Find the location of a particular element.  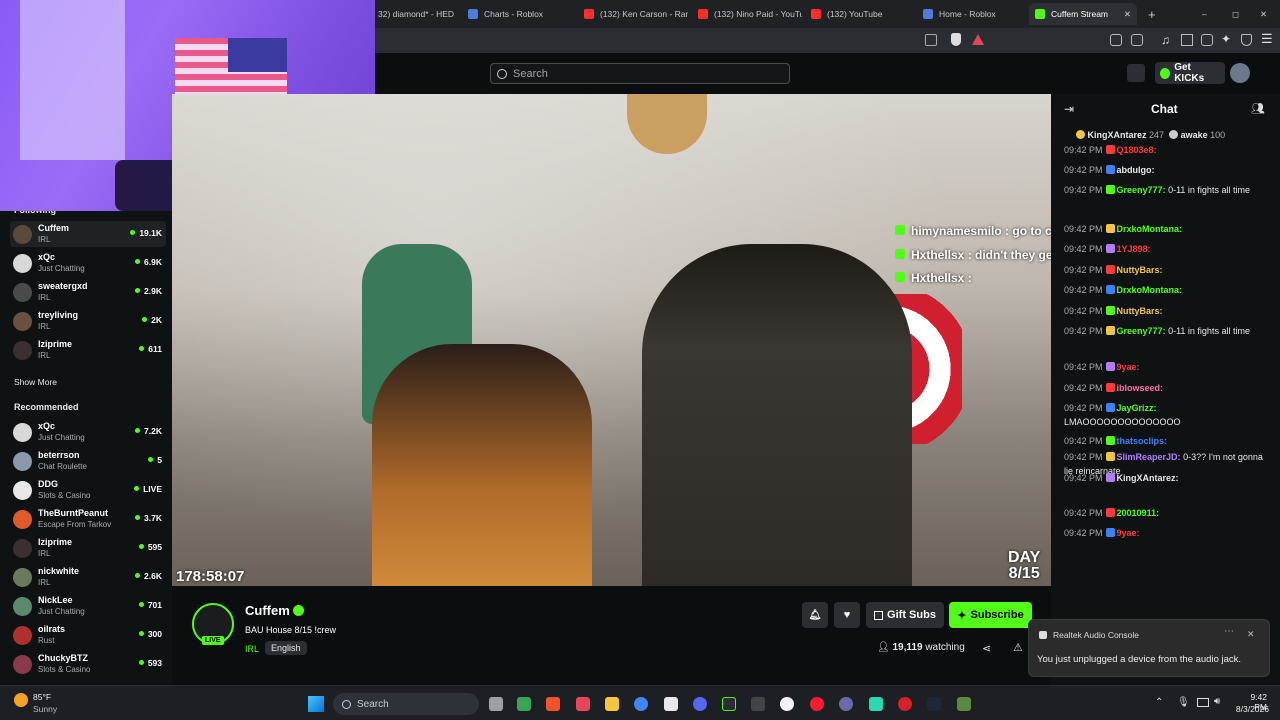

language-tag: English is located at coordinates (286, 648).